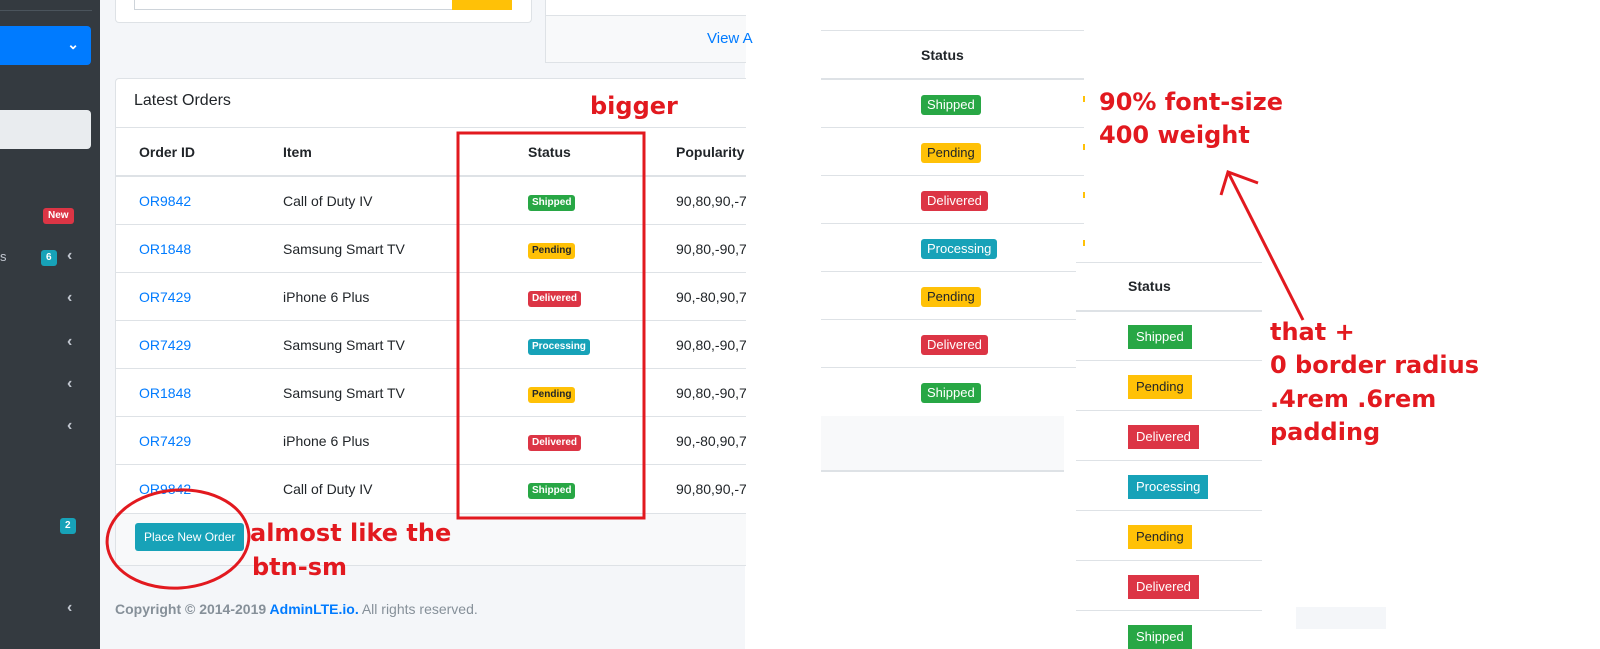  Describe the element at coordinates (1174, 135) in the screenshot. I see `annotation-font-weight: 400 weight` at that location.